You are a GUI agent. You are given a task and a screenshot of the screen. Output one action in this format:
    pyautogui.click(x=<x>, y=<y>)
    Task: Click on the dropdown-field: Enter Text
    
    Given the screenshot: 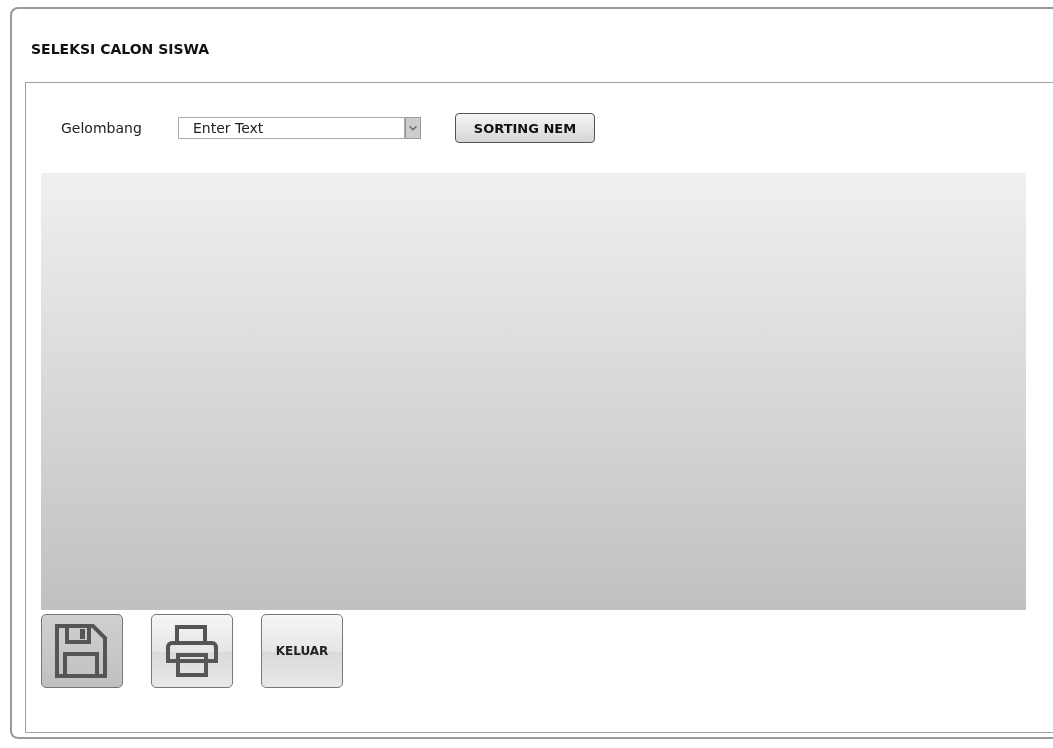 What is the action you would take?
    pyautogui.click(x=291, y=128)
    